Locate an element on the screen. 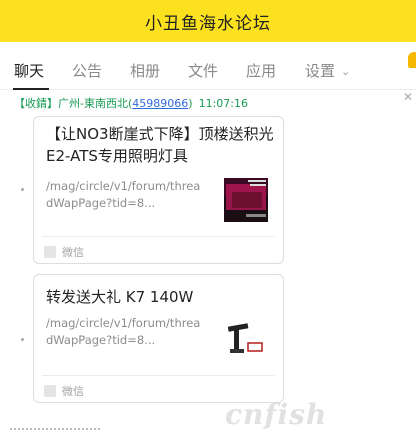  tab-settings: 设置 ⌄ is located at coordinates (327, 70).